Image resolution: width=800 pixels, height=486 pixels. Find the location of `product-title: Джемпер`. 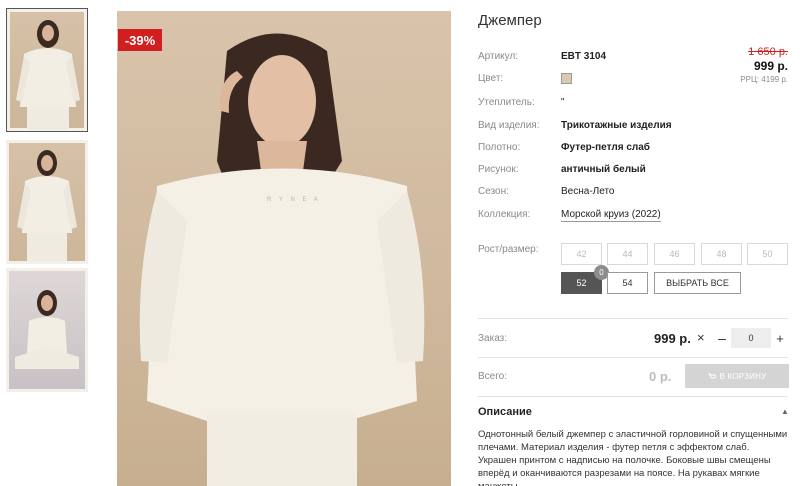

product-title: Джемпер is located at coordinates (510, 20).